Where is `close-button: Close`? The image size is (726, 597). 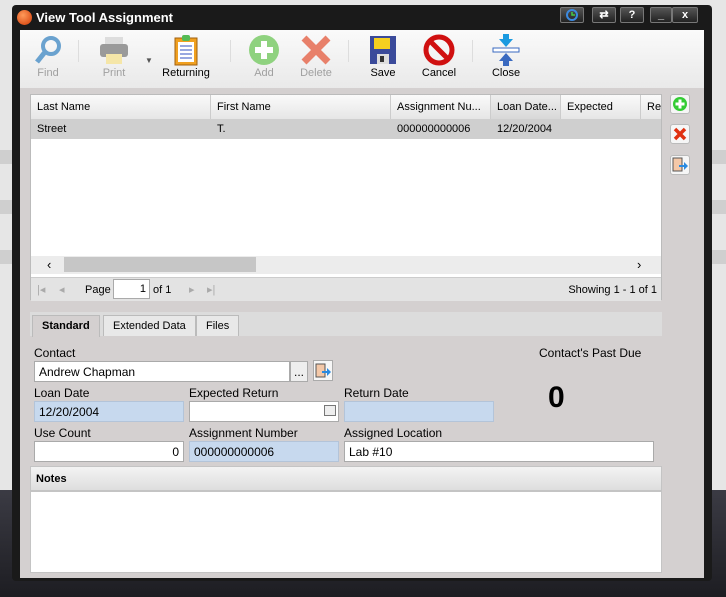 close-button: Close is located at coordinates (506, 56).